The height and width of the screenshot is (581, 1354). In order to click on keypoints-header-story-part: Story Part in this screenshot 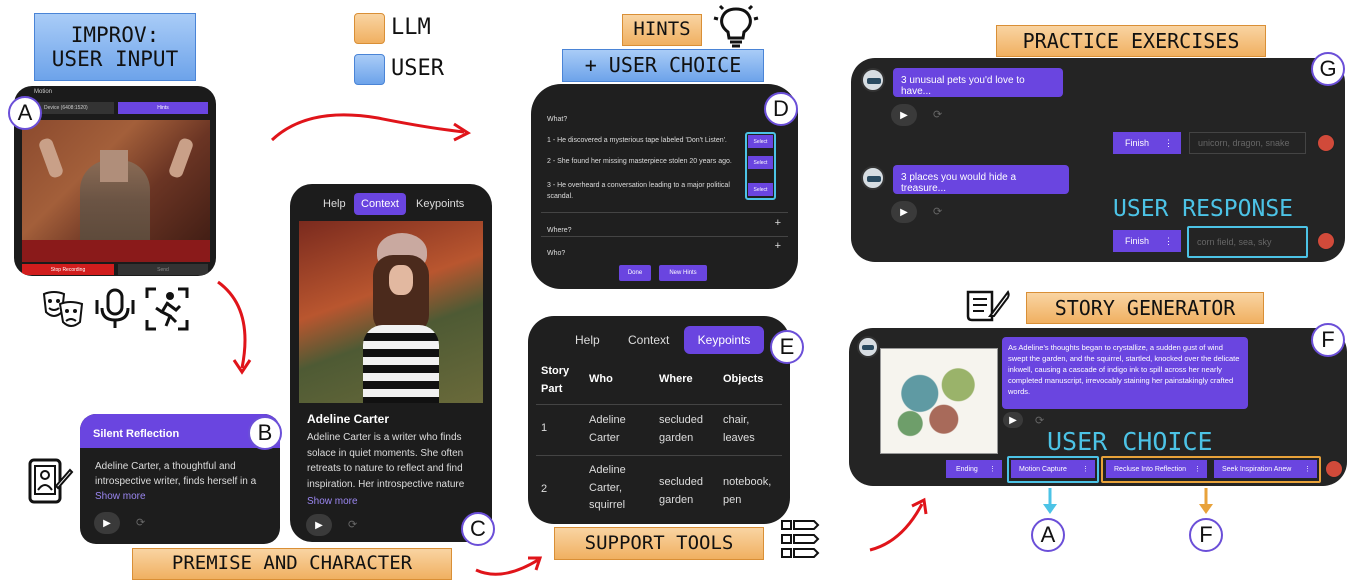, I will do `click(555, 380)`.